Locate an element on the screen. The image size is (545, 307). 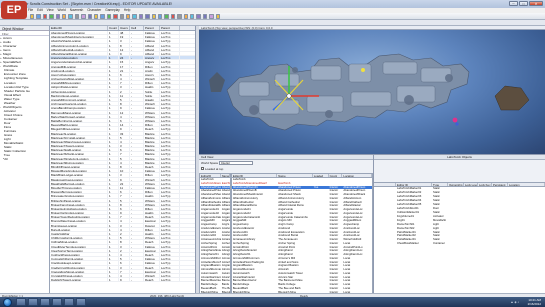
clock-date: 2/16/2012 is located at coordinates (534, 304).